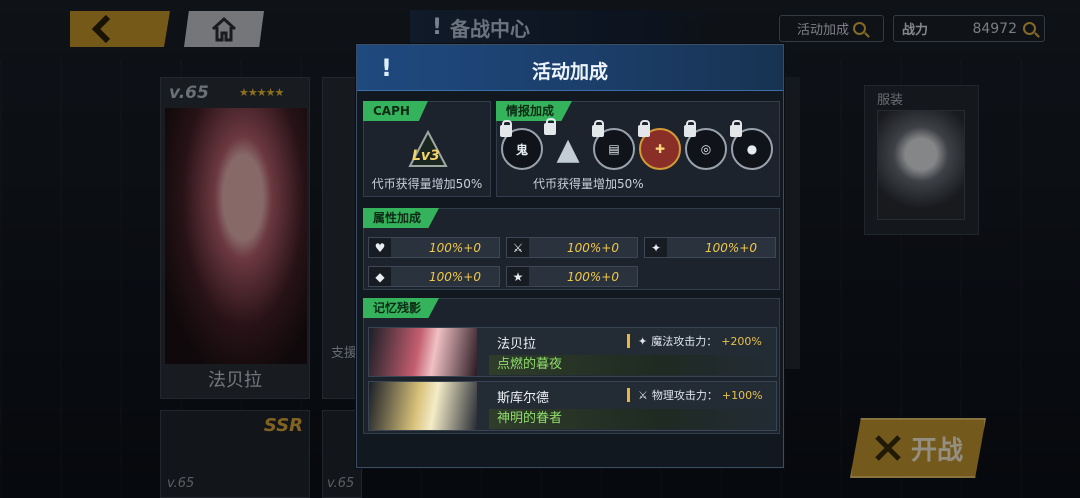 This screenshot has height=498, width=1080. Describe the element at coordinates (380, 276) in the screenshot. I see `shield-icon: ◆` at that location.